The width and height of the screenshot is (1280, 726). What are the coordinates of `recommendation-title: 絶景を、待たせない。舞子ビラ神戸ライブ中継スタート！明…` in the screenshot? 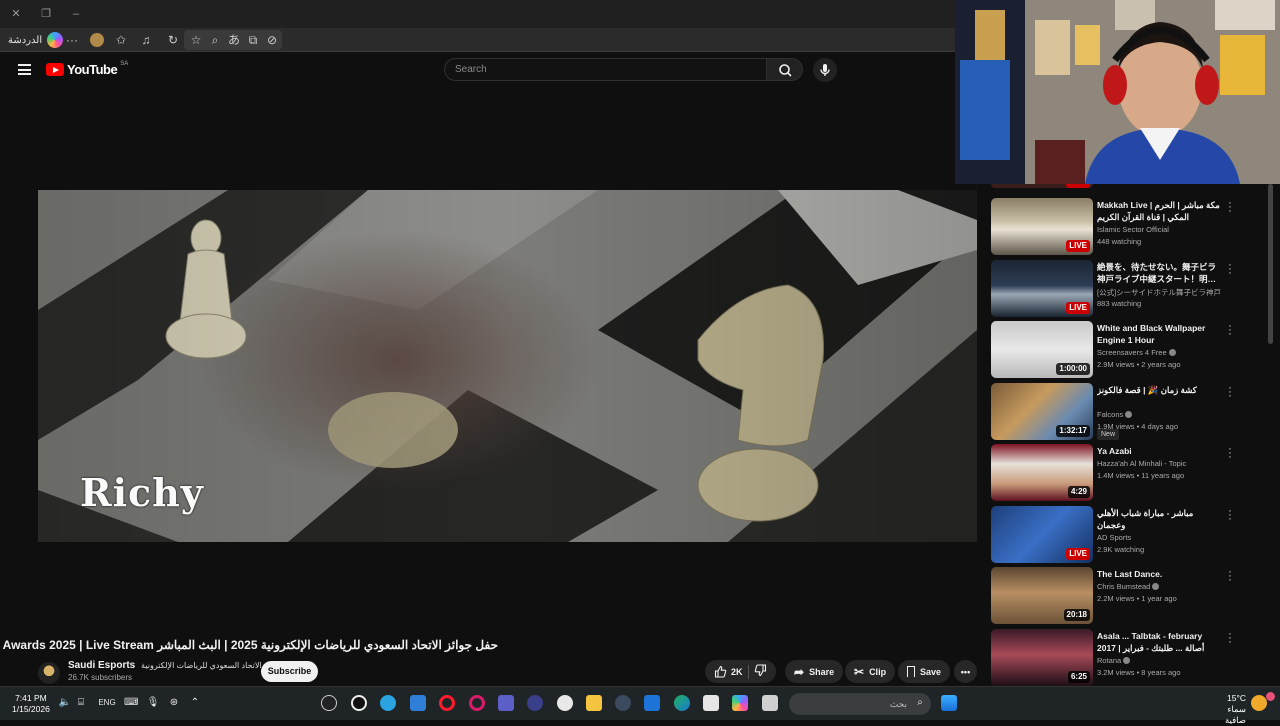 It's located at (1160, 273).